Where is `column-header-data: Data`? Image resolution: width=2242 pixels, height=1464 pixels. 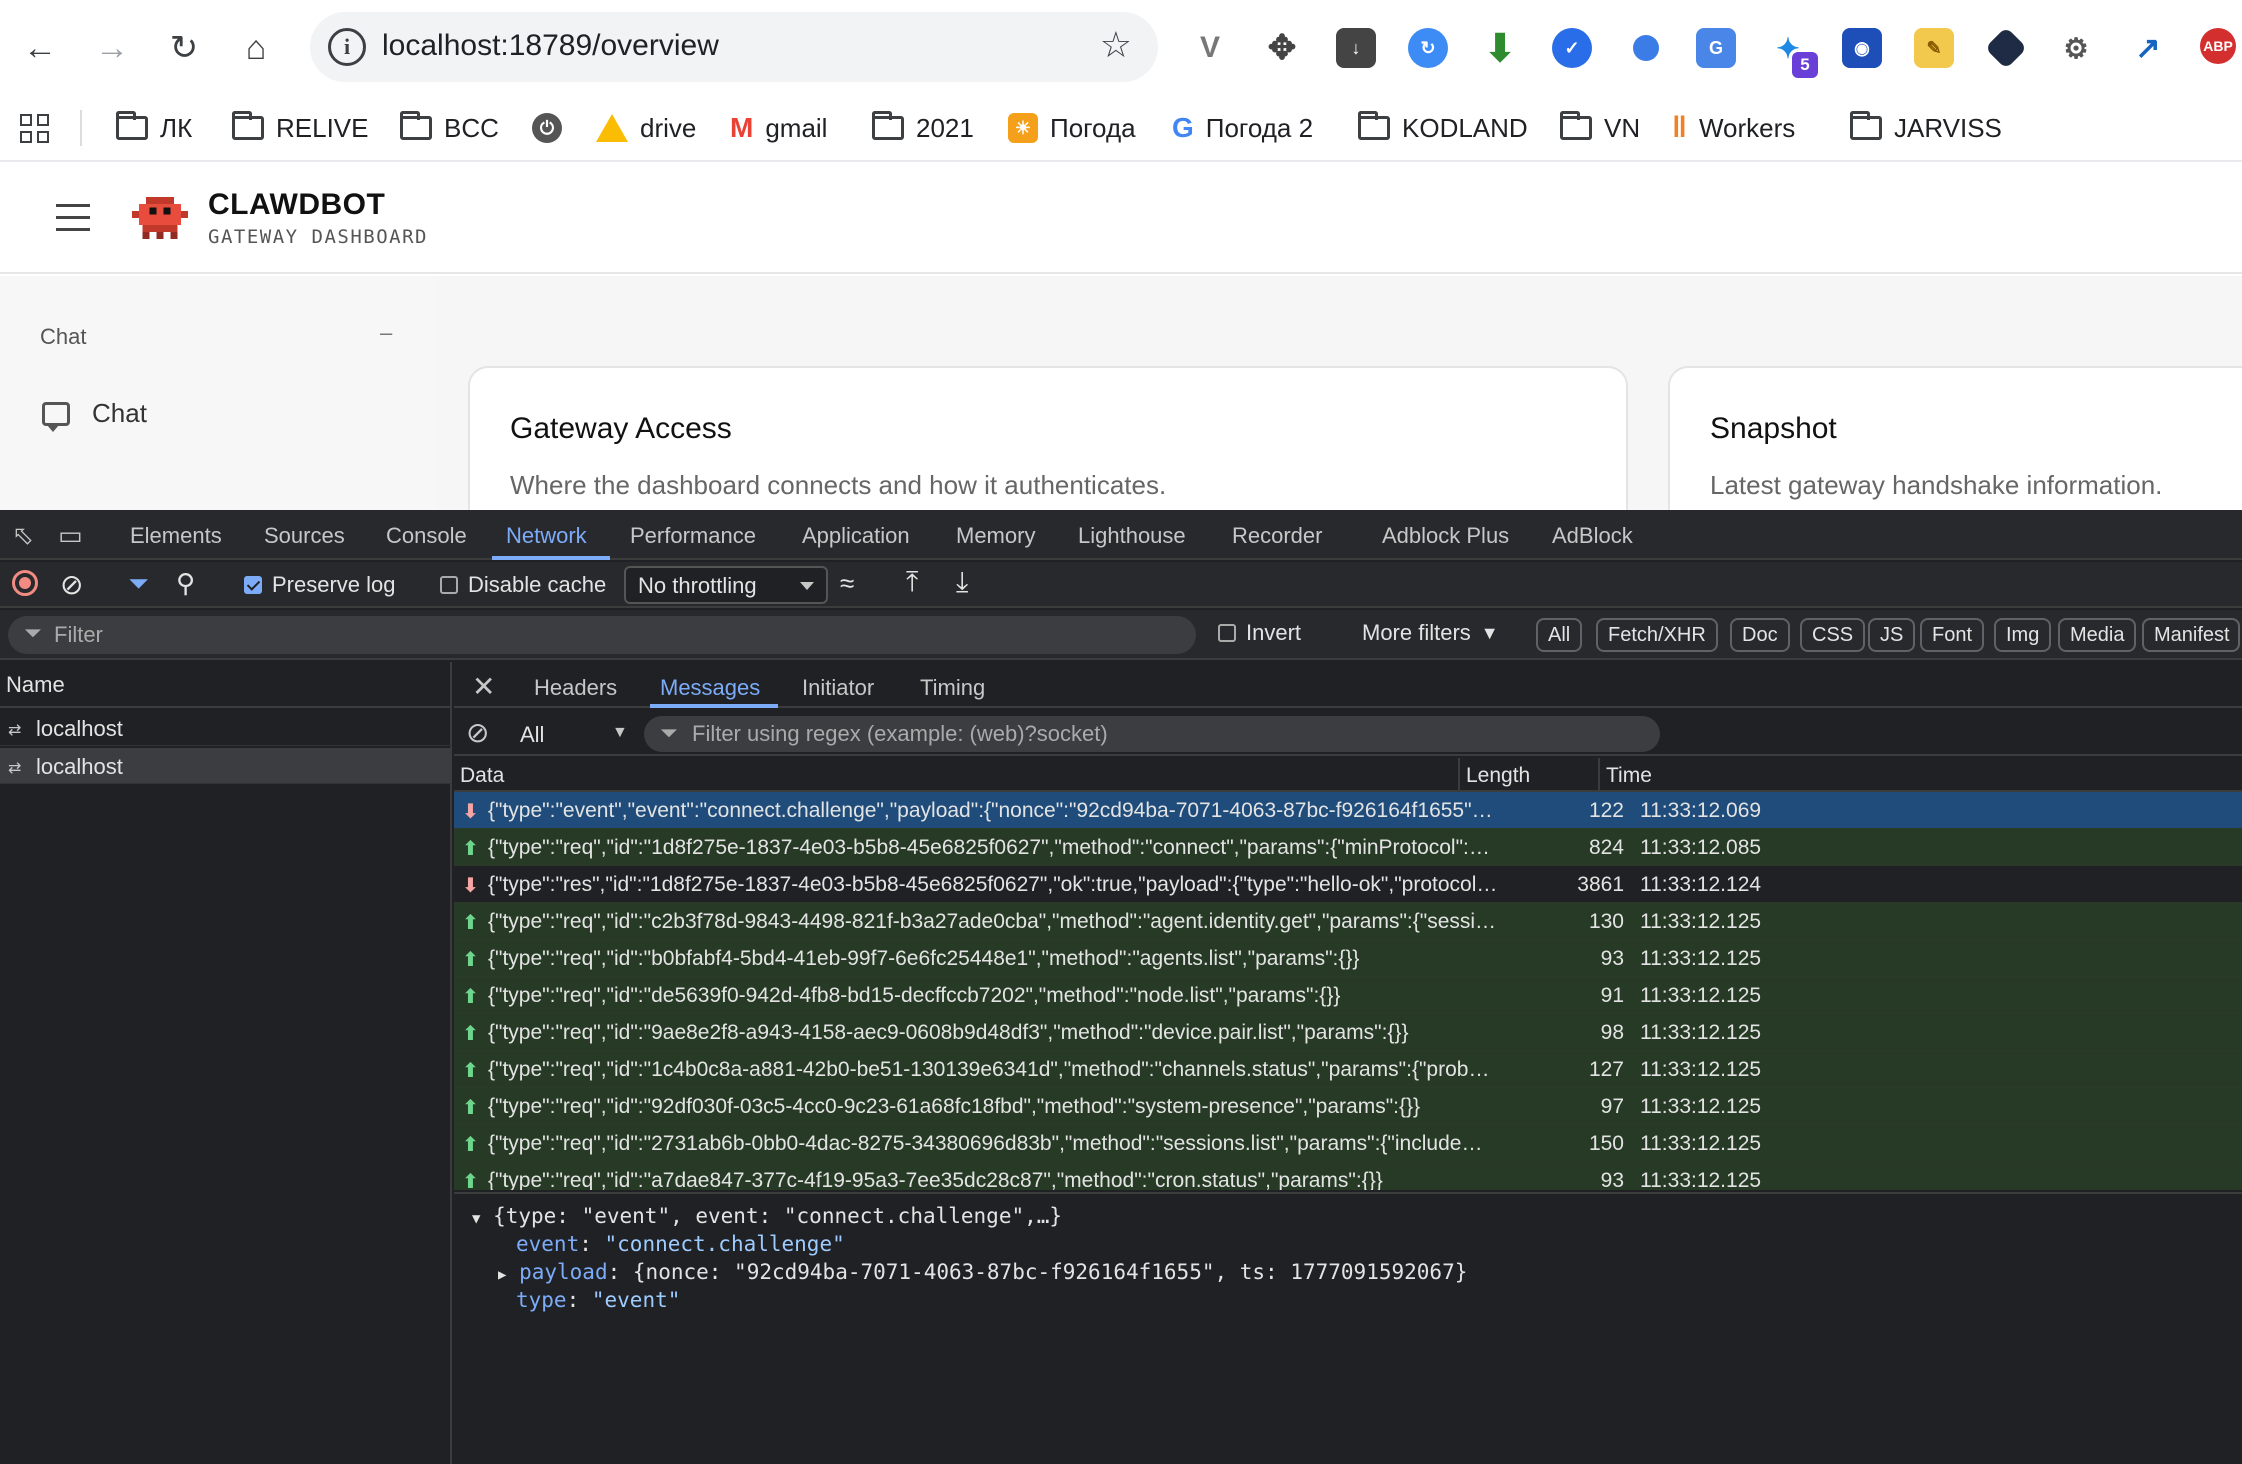
column-header-data: Data is located at coordinates (482, 776).